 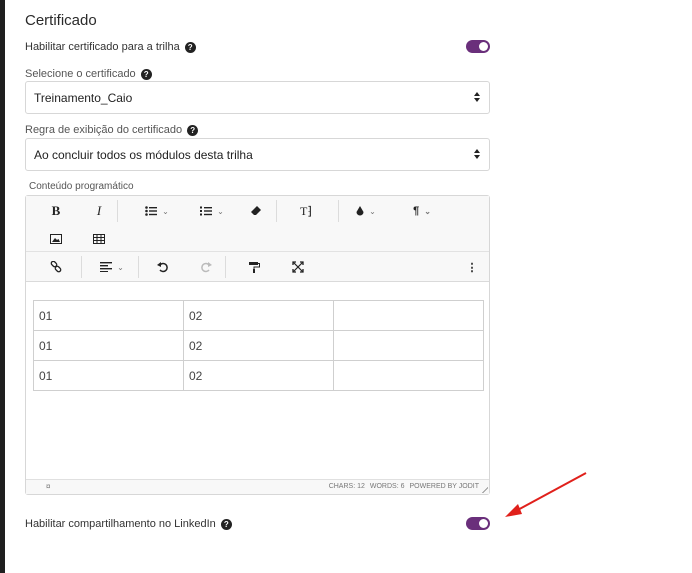 I want to click on eraser-icon, so click(x=256, y=210).